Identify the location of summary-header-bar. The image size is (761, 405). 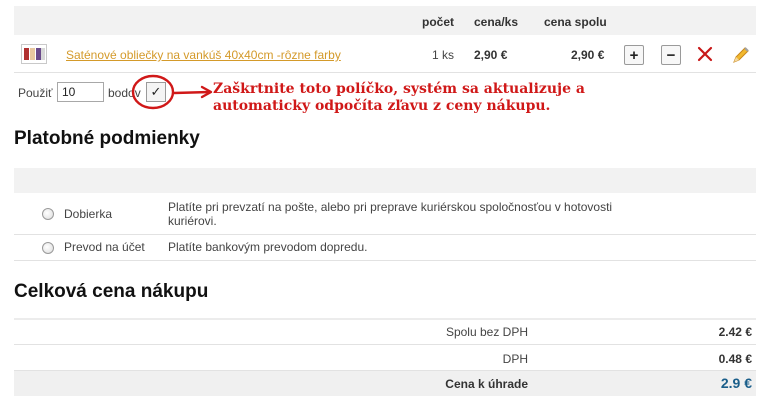
(385, 319).